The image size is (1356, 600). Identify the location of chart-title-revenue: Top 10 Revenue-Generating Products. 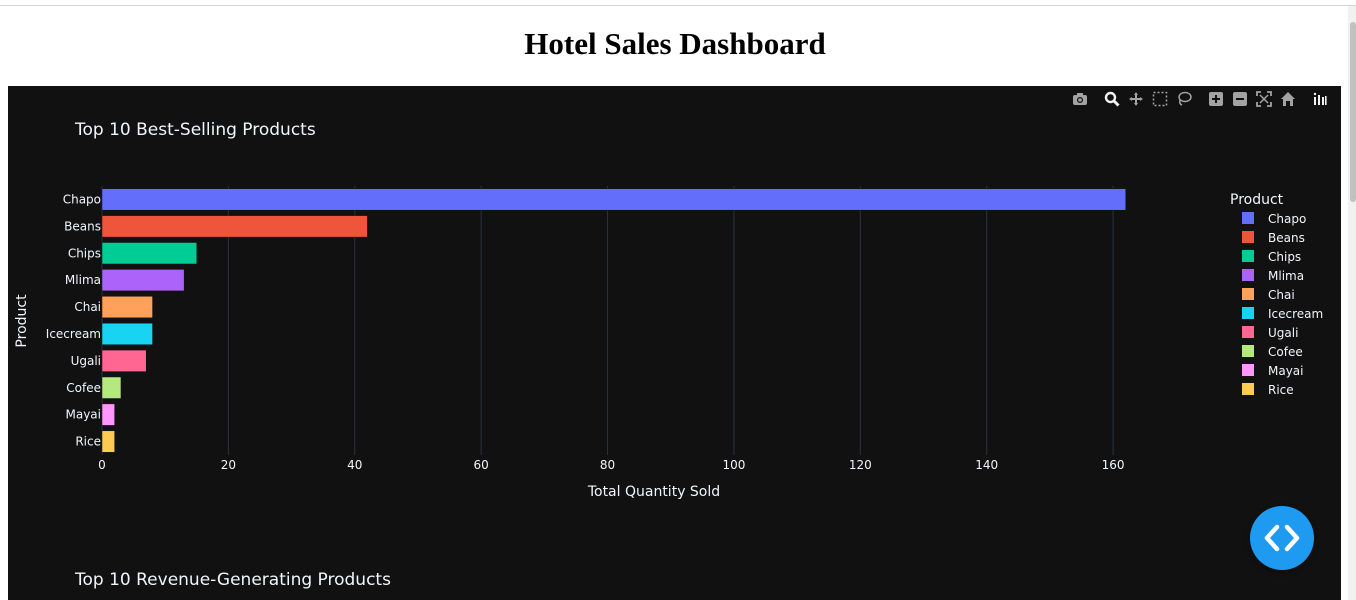
(233, 580).